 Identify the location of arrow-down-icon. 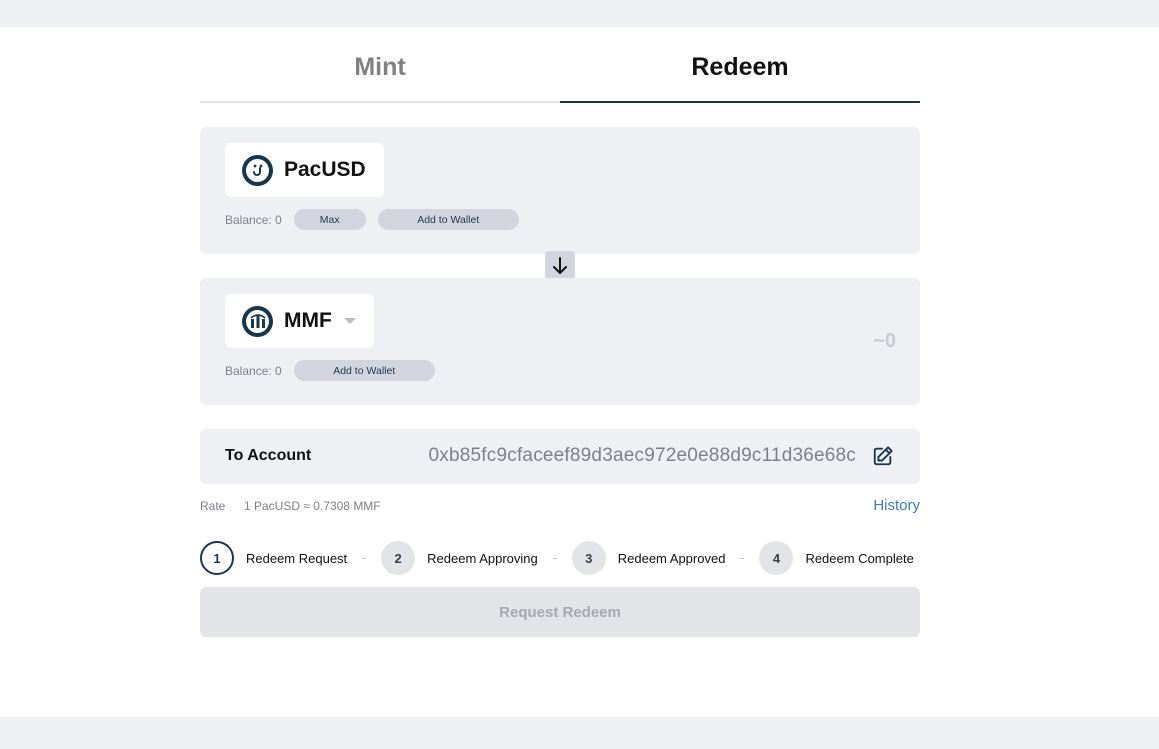
(560, 265).